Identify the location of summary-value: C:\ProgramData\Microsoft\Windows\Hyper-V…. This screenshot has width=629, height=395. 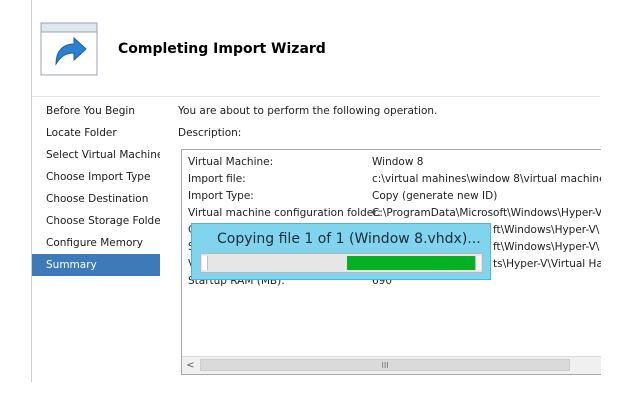
(486, 213).